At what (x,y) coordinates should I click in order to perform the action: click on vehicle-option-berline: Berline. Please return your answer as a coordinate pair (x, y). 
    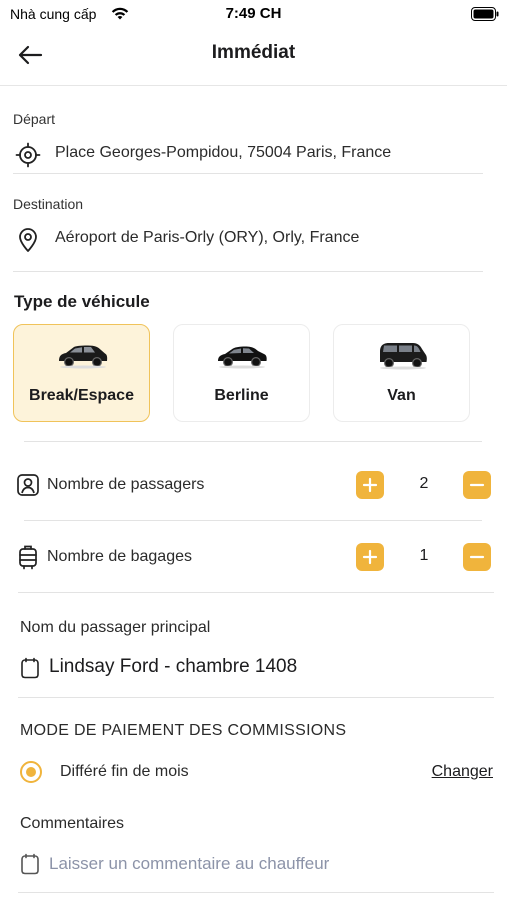
    Looking at the image, I should click on (241, 373).